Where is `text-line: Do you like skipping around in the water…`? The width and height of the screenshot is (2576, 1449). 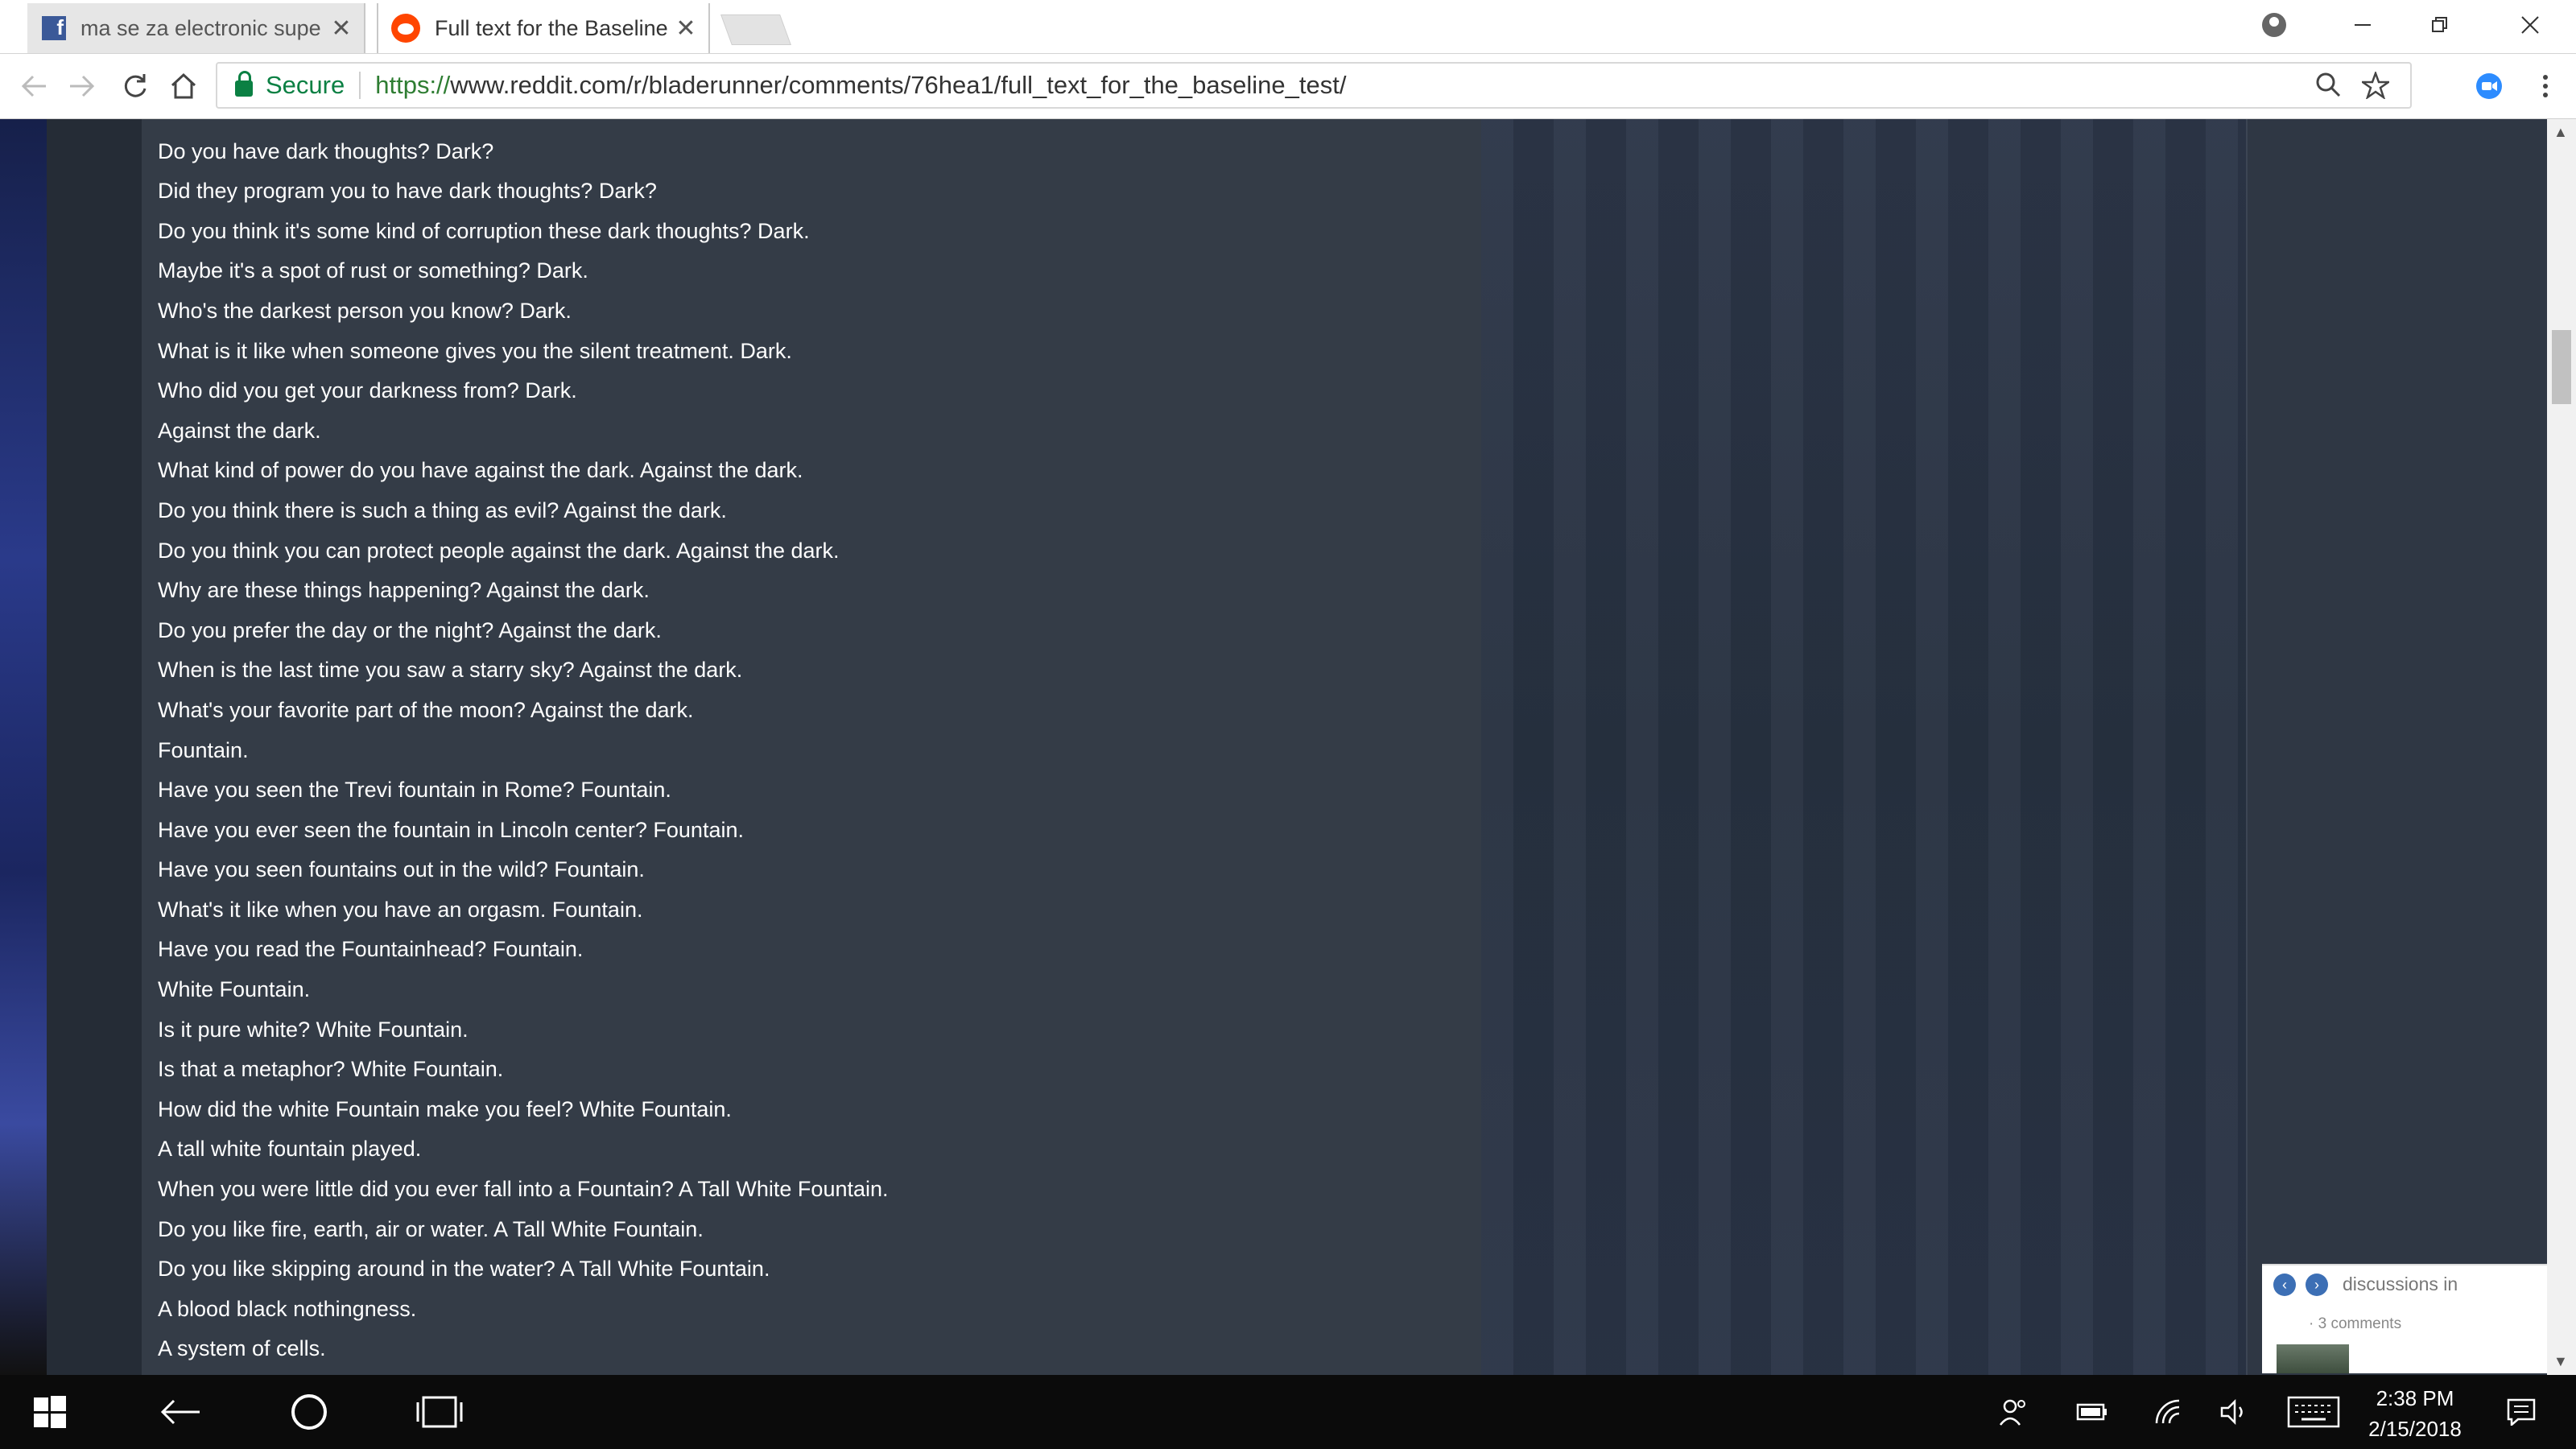 text-line: Do you like skipping around in the water… is located at coordinates (464, 1269).